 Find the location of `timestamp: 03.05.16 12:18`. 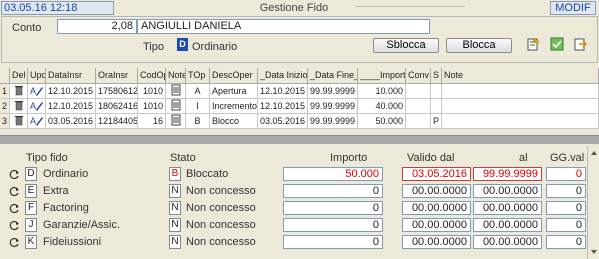

timestamp: 03.05.16 12:18 is located at coordinates (57, 8).